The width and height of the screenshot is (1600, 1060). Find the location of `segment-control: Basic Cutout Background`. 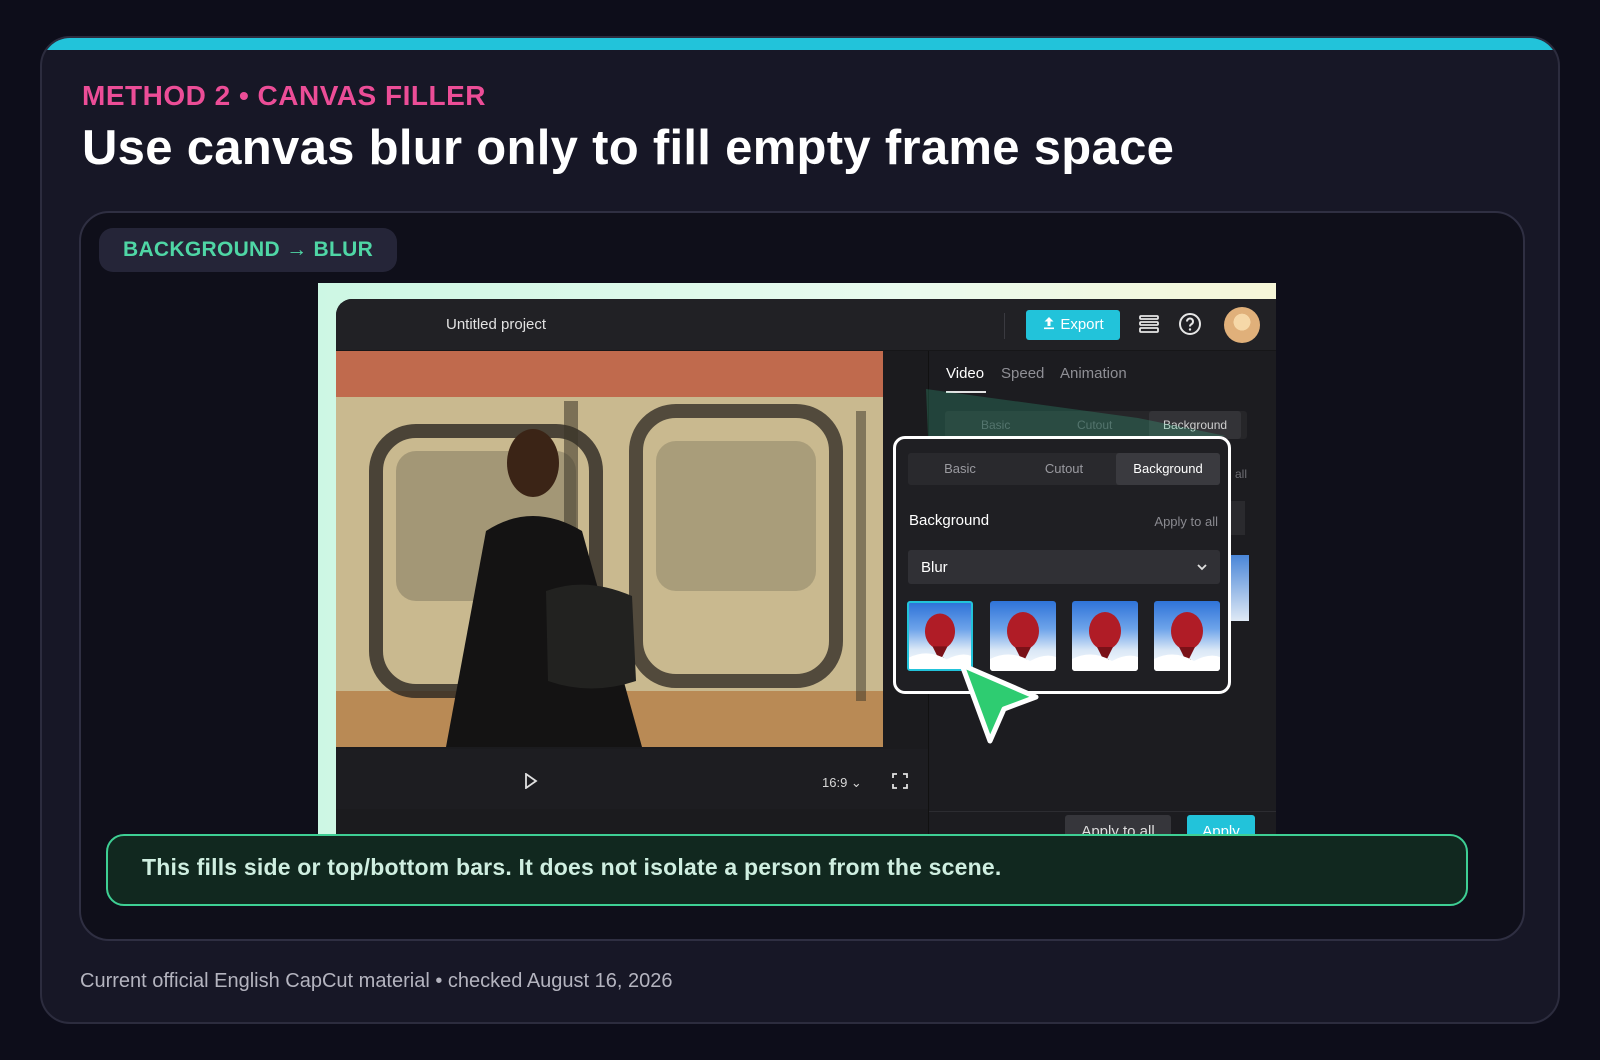

segment-control: Basic Cutout Background is located at coordinates (1064, 469).